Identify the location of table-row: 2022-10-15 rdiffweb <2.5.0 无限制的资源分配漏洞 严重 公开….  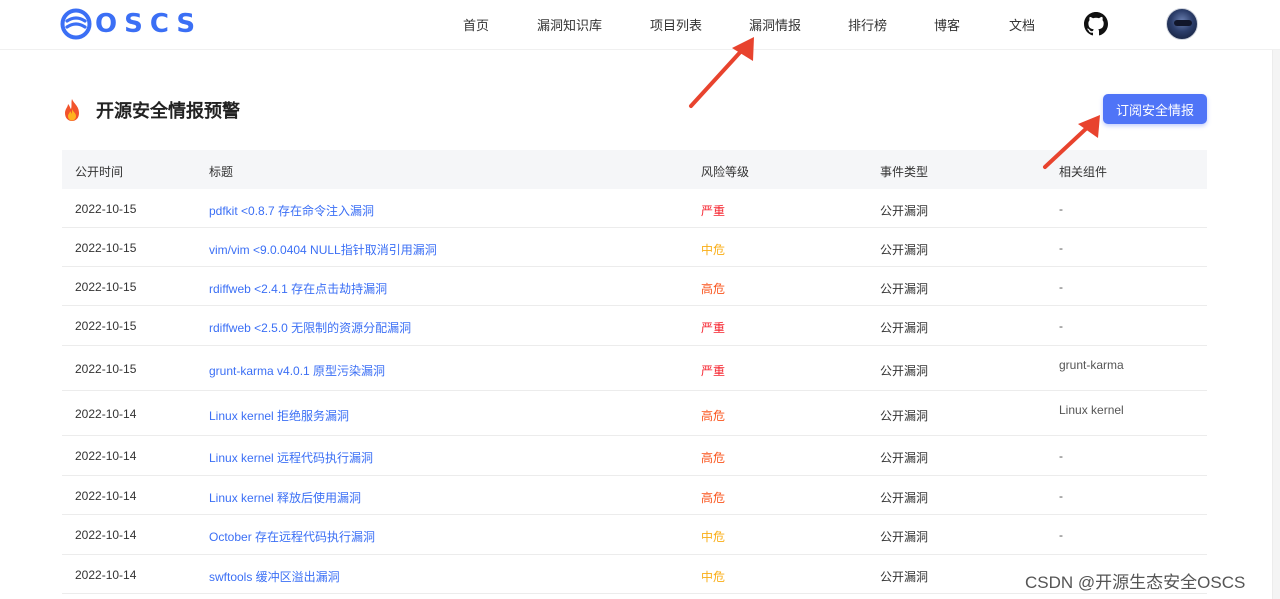
(634, 326).